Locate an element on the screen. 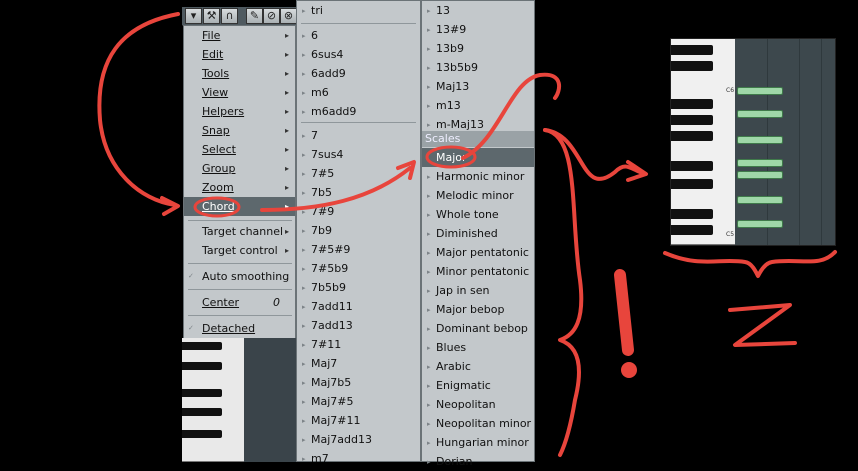 This screenshot has height=471, width=858. annotation-exclamation-bar is located at coordinates (624, 312).